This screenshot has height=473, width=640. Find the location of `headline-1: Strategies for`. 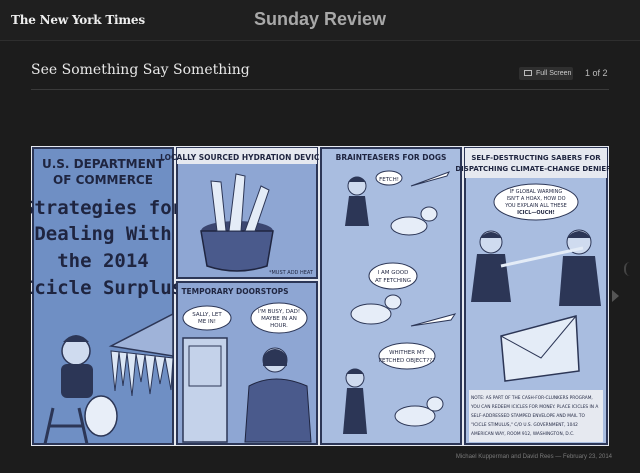

headline-1: Strategies for is located at coordinates (107, 208).